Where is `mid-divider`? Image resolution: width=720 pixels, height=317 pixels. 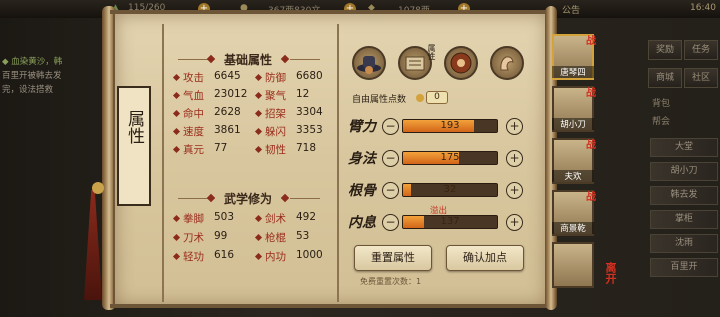
mid-divider is located at coordinates (338, 163).